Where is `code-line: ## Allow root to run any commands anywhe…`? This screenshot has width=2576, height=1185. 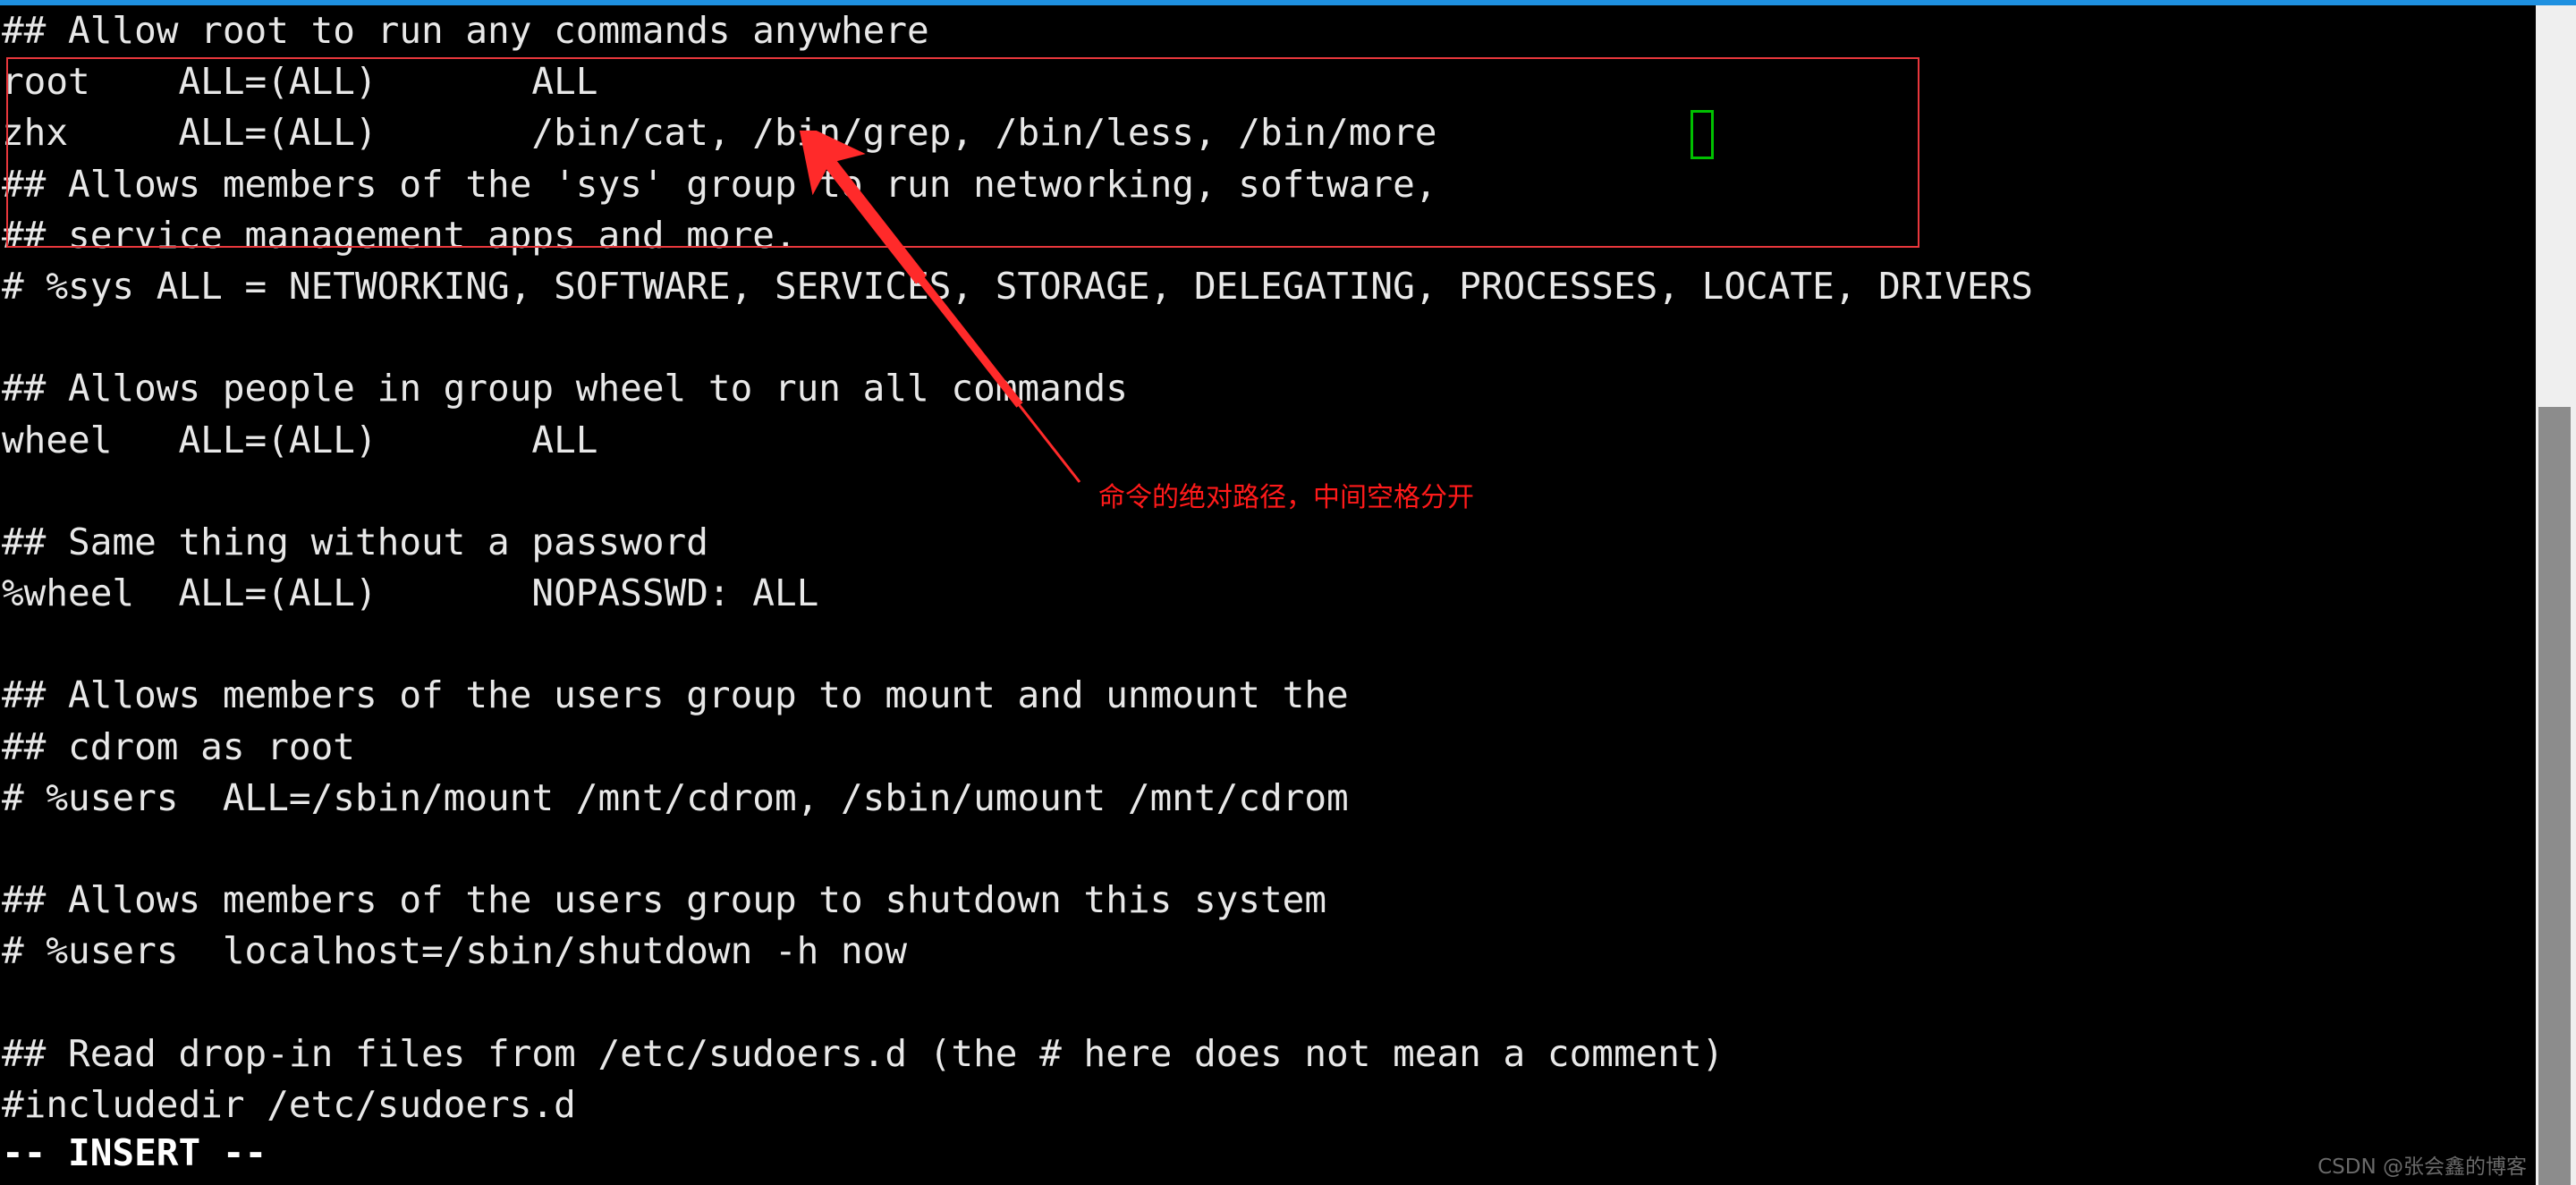 code-line: ## Allow root to run any commands anywhe… is located at coordinates (465, 30).